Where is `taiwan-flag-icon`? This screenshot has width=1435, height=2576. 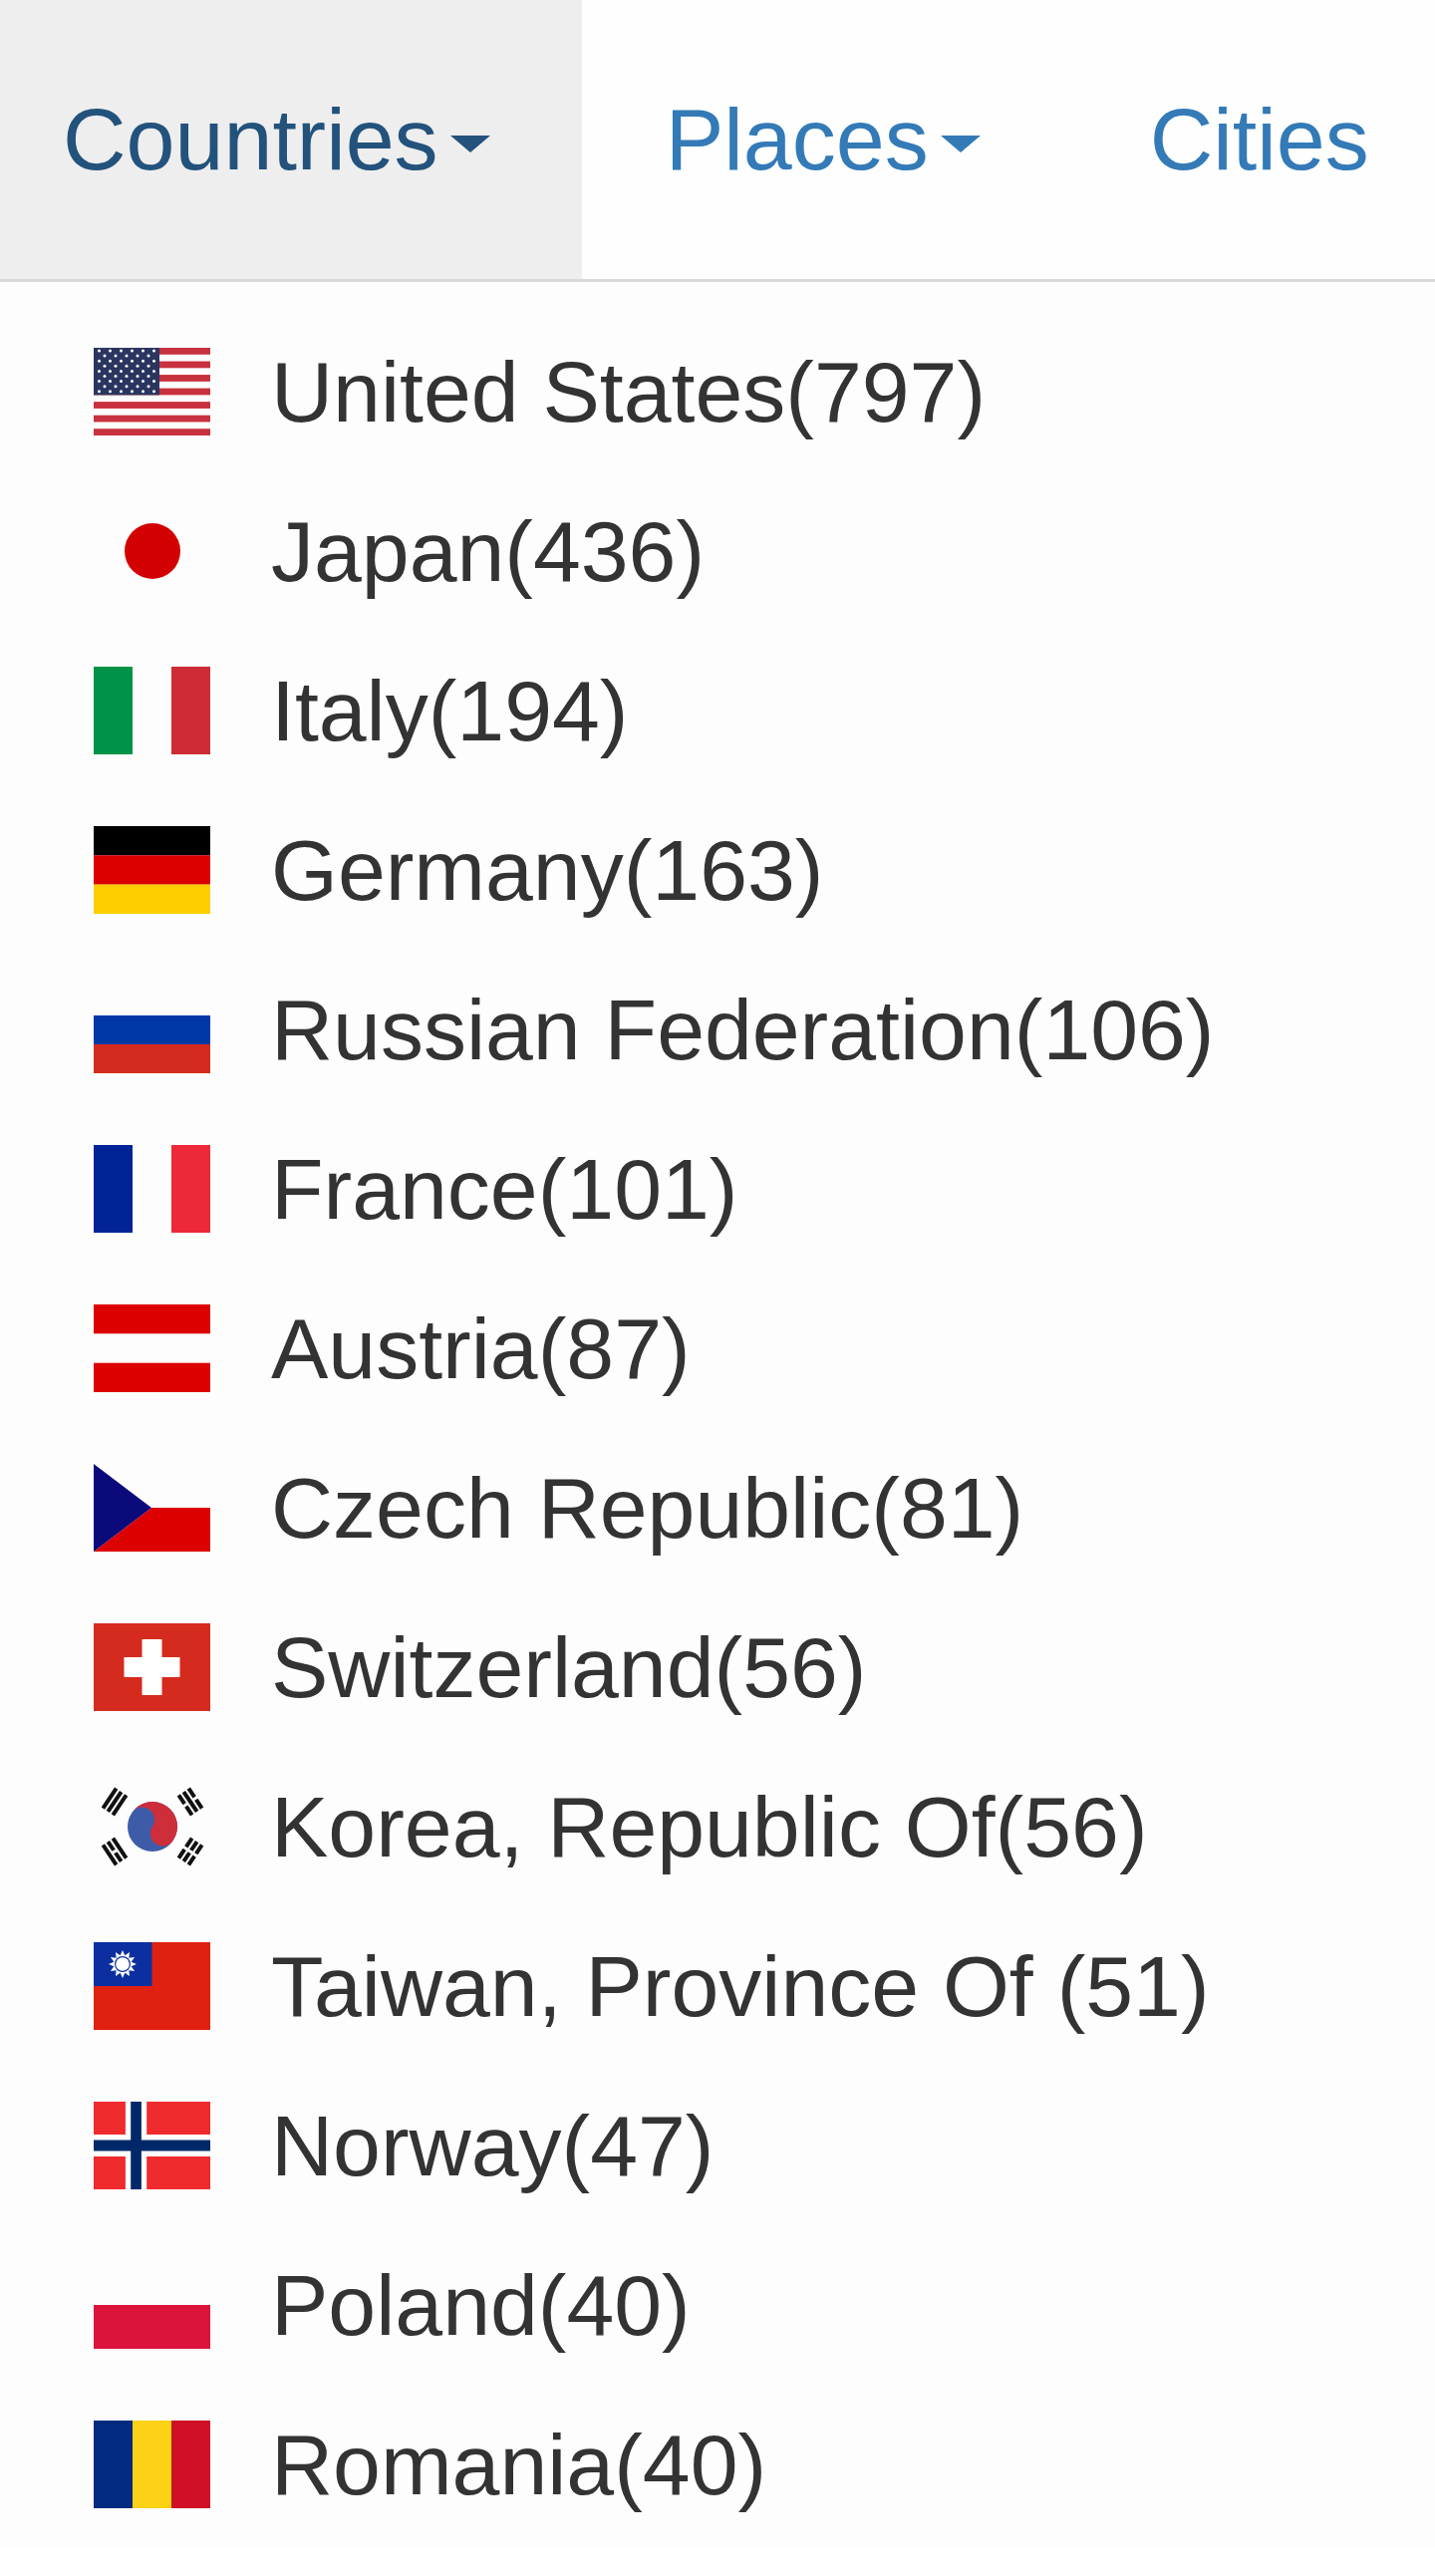 taiwan-flag-icon is located at coordinates (152, 1986).